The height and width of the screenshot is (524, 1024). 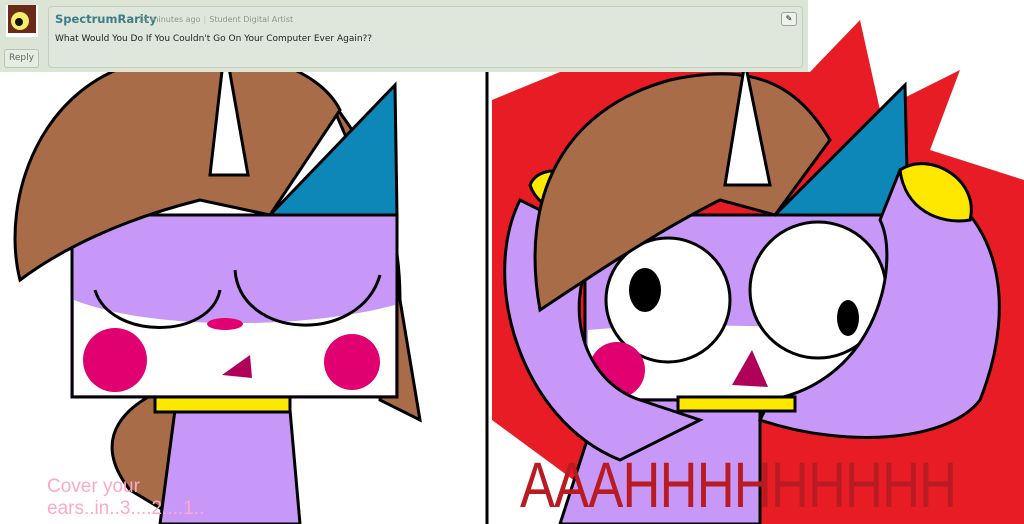 I want to click on user-avatar, so click(x=22, y=21).